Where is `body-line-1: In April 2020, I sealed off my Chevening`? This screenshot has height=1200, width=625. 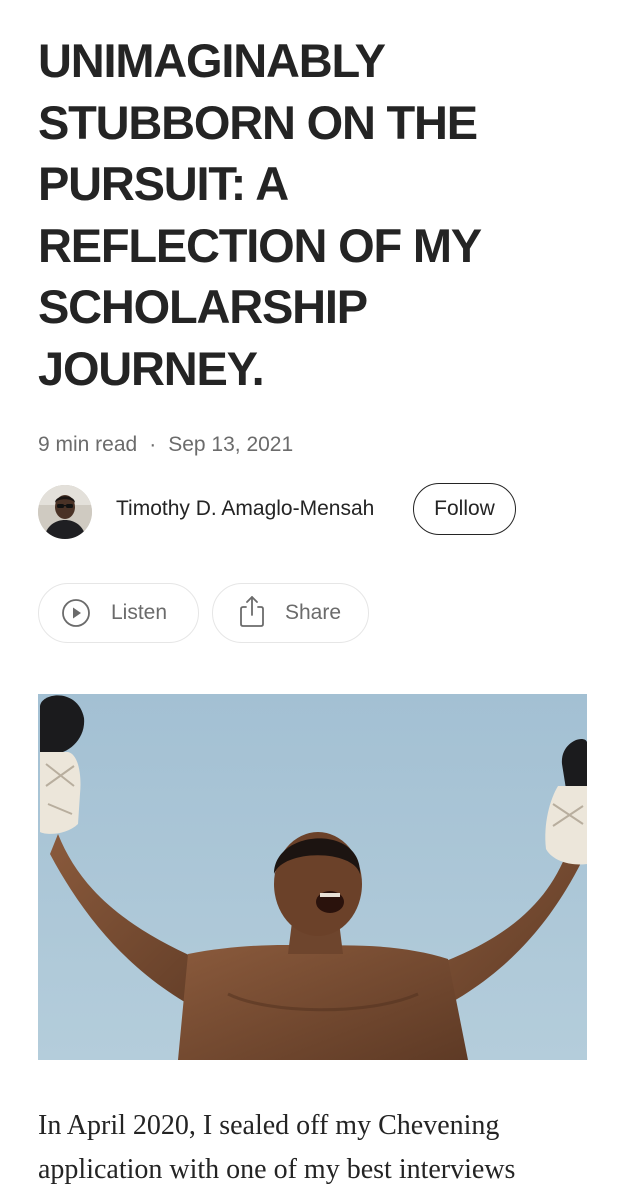 body-line-1: In April 2020, I sealed off my Chevening is located at coordinates (269, 1125).